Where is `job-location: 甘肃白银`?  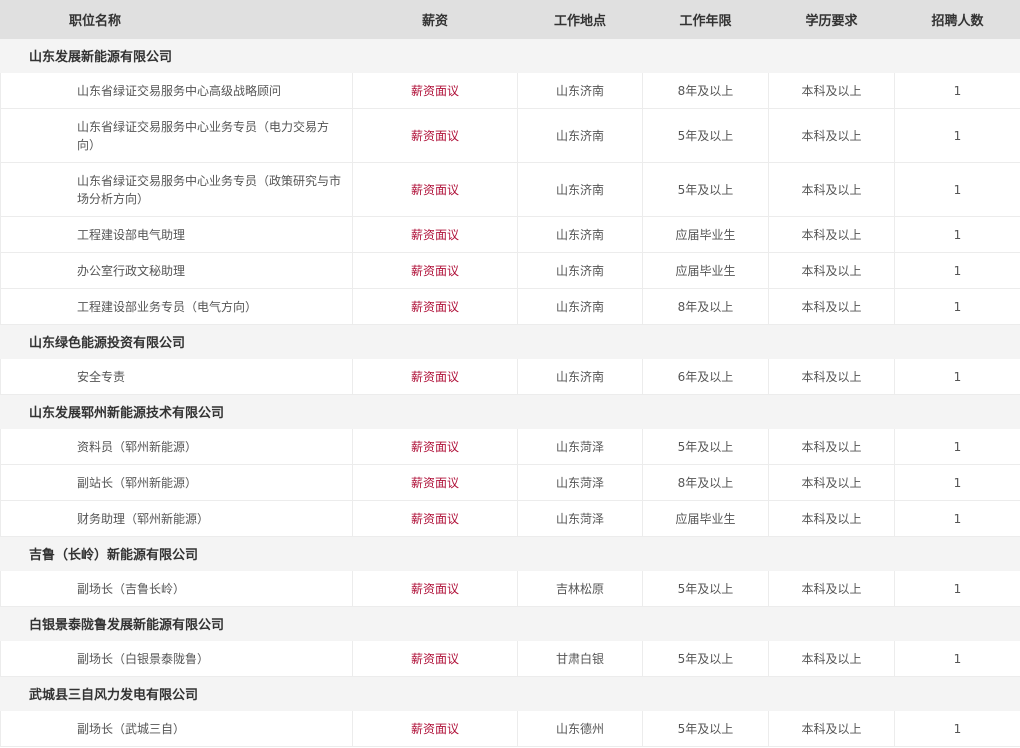 job-location: 甘肃白银 is located at coordinates (580, 658).